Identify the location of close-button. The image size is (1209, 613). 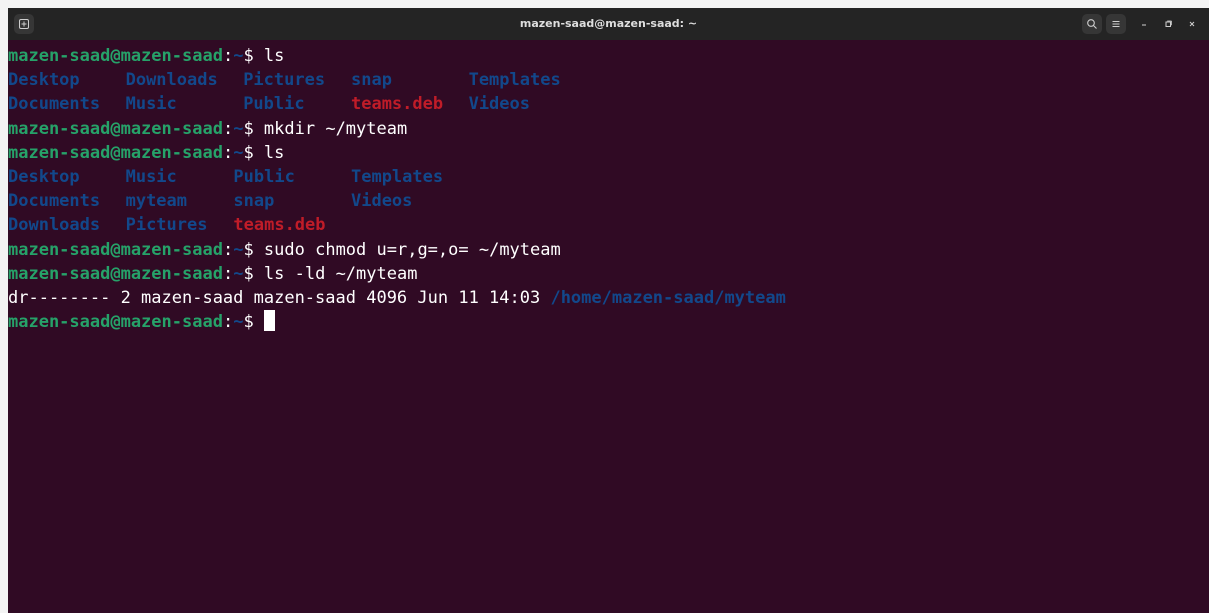
(1192, 24).